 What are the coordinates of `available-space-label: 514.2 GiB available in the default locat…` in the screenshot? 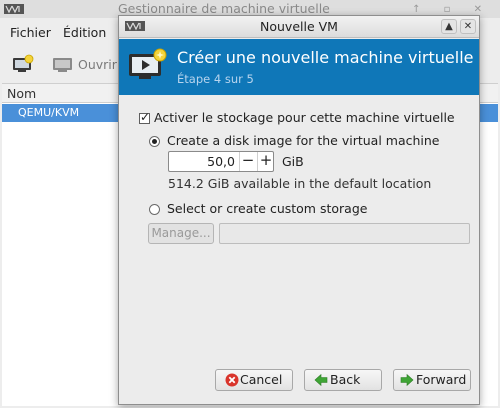 It's located at (300, 183).